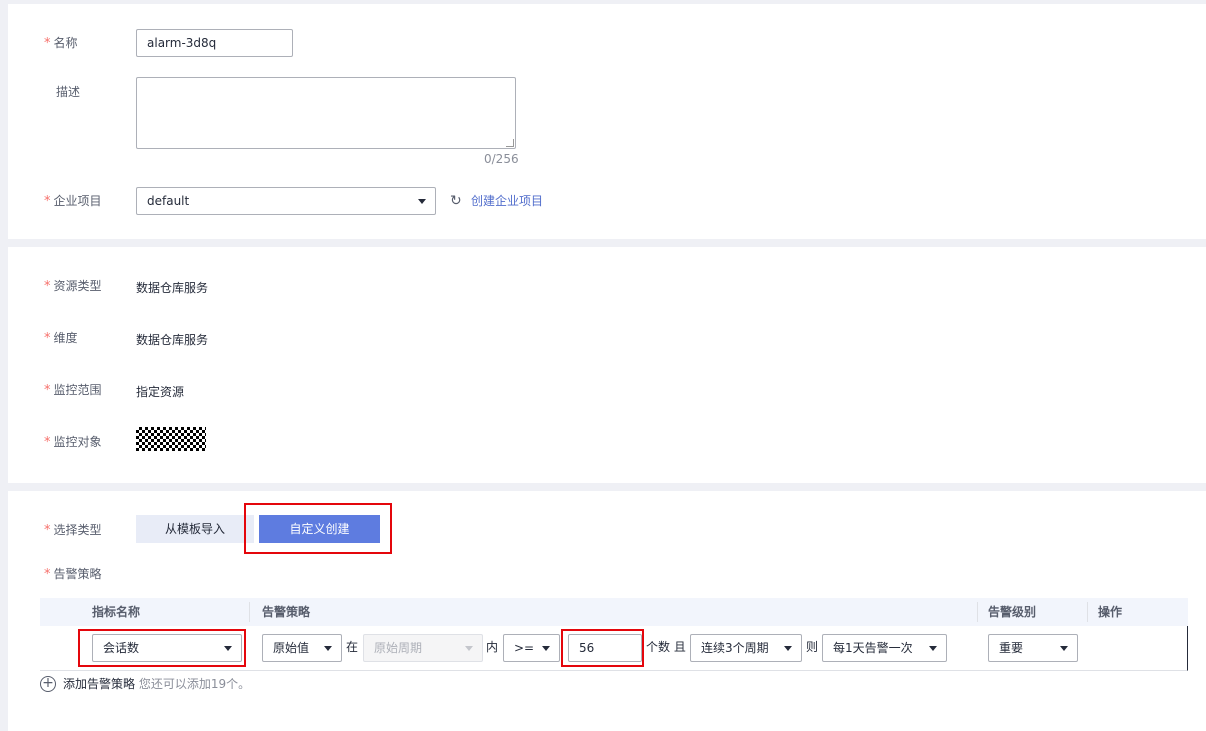 This screenshot has height=731, width=1206. What do you see at coordinates (507, 200) in the screenshot?
I see `create-enterprise-link: 创建企业项目` at bounding box center [507, 200].